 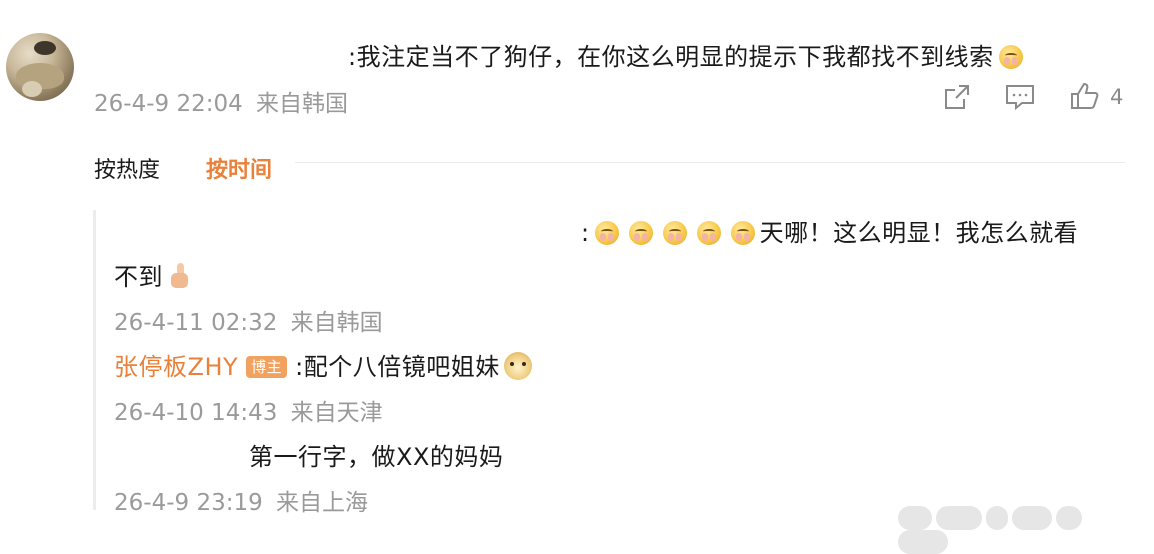 I want to click on like-icon, so click(x=1085, y=95).